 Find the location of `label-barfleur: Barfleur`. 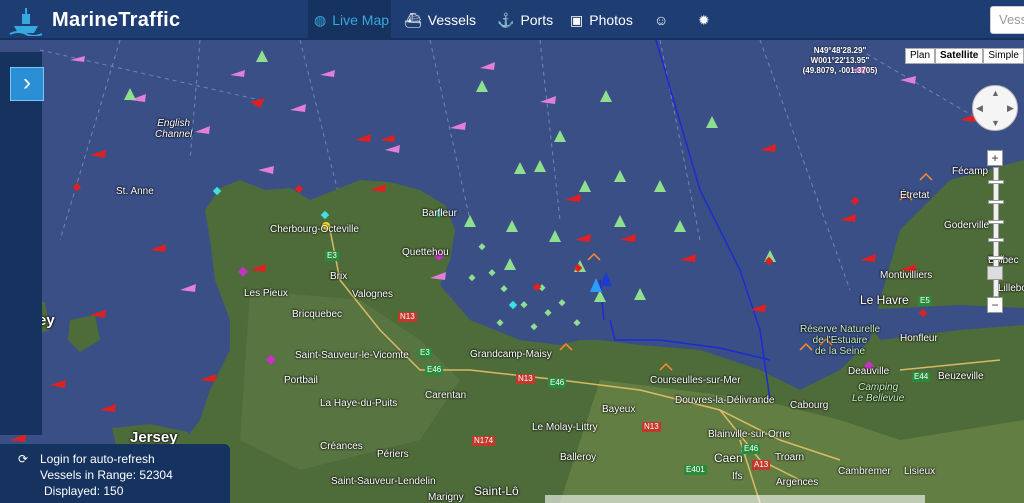

label-barfleur: Barfleur is located at coordinates (440, 213).